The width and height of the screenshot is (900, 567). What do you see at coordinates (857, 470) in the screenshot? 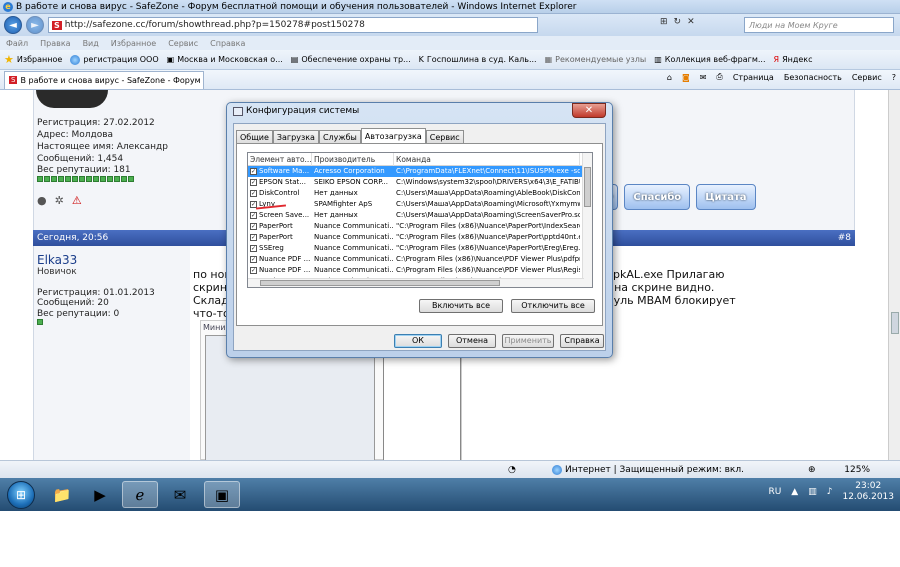
I see `zoom-level: 125%` at bounding box center [857, 470].